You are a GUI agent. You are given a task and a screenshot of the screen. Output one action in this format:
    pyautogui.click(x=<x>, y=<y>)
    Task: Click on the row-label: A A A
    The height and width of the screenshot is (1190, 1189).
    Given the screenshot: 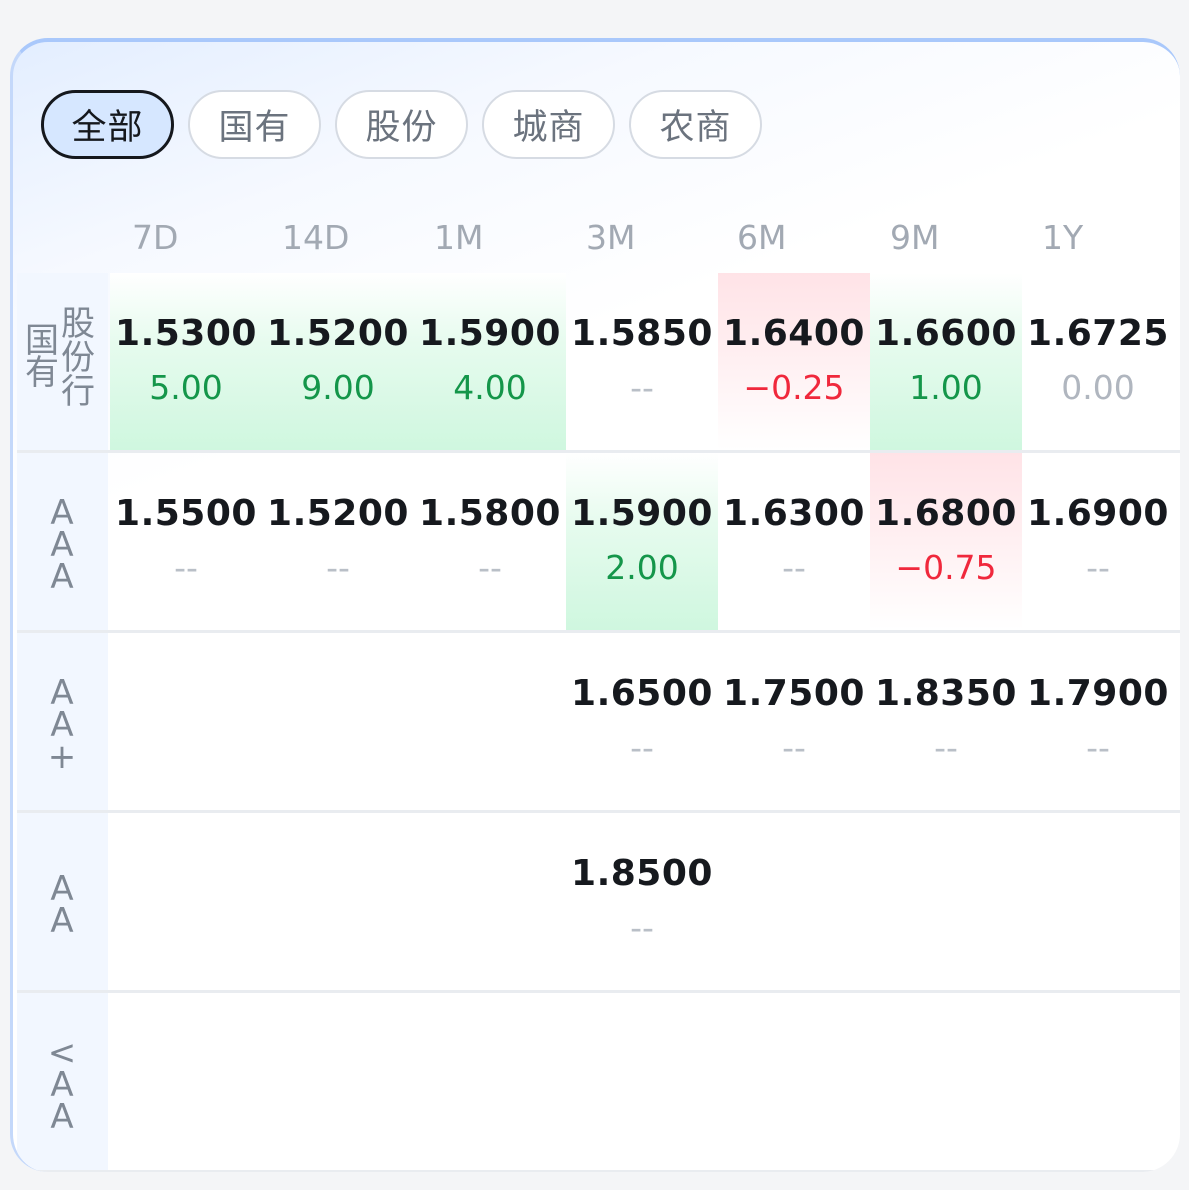 What is the action you would take?
    pyautogui.click(x=62, y=541)
    